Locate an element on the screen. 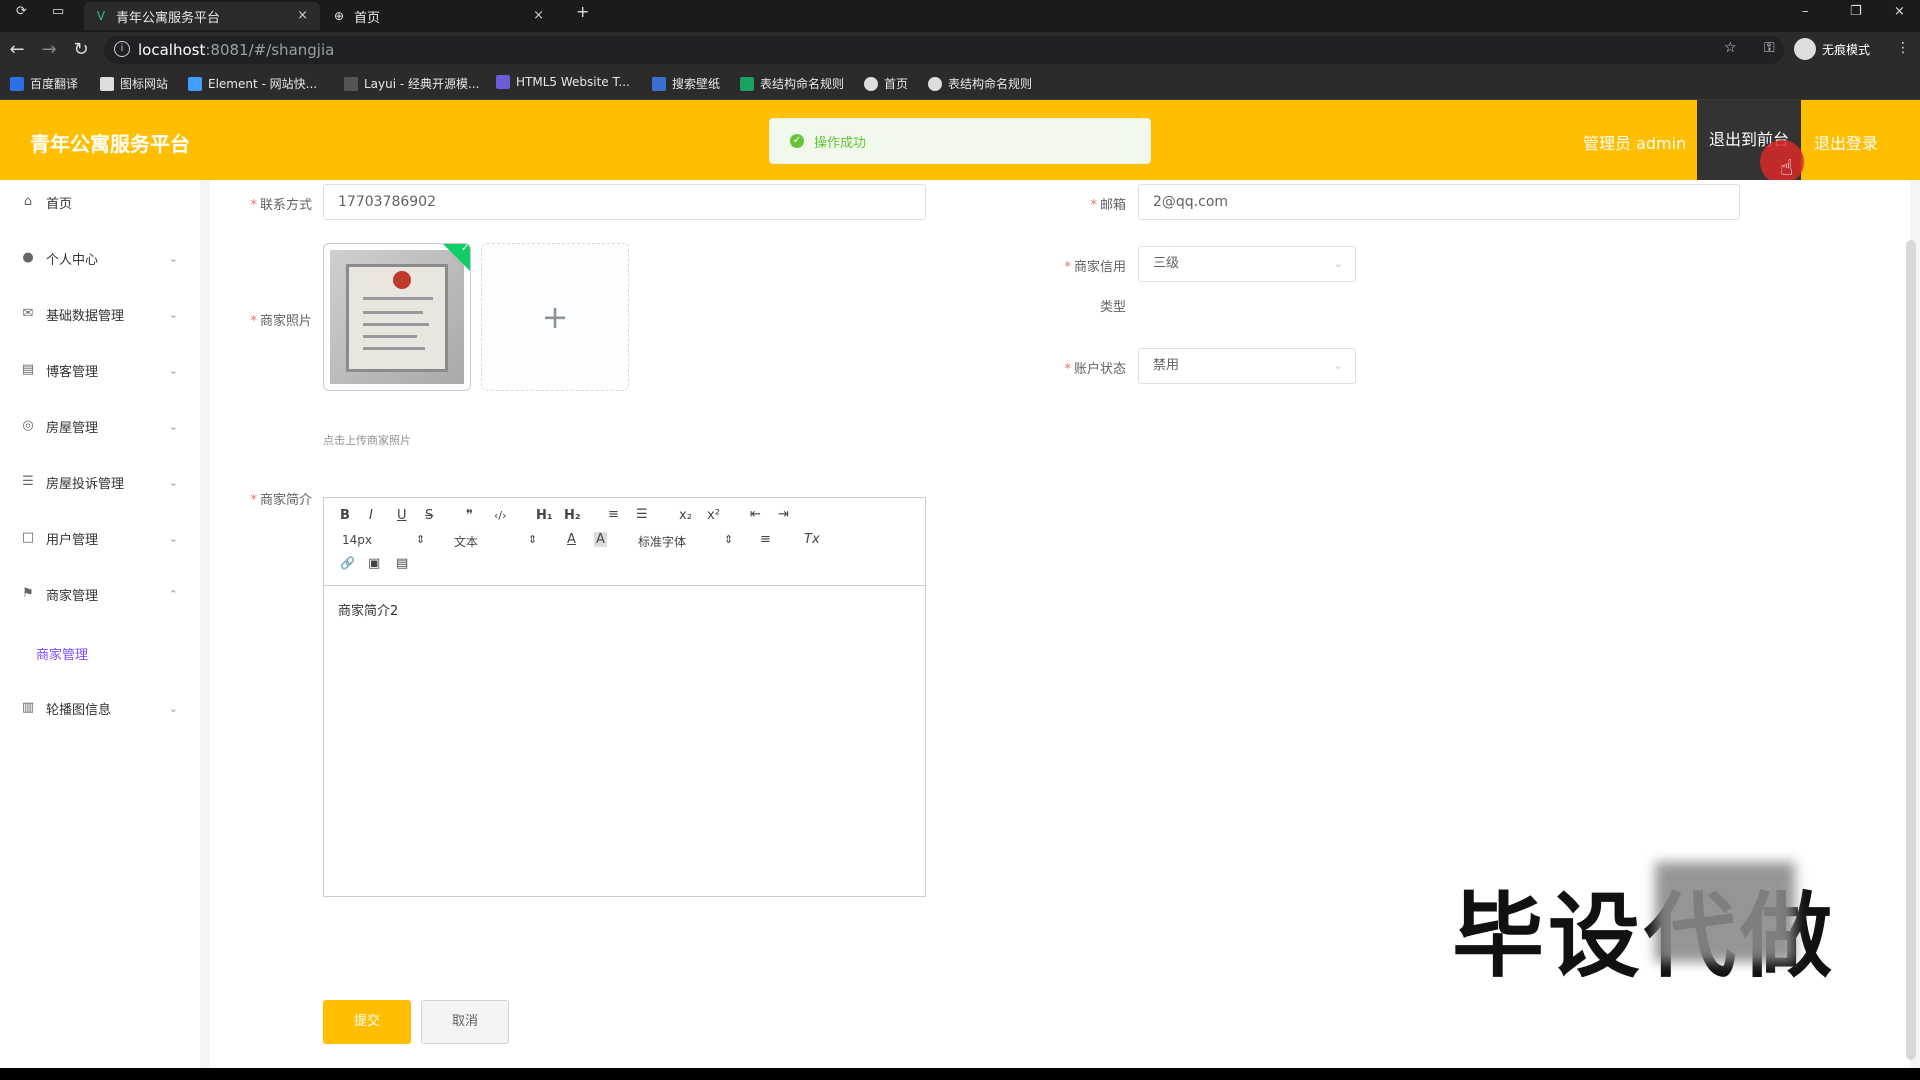  translate-icon is located at coordinates (17, 83).